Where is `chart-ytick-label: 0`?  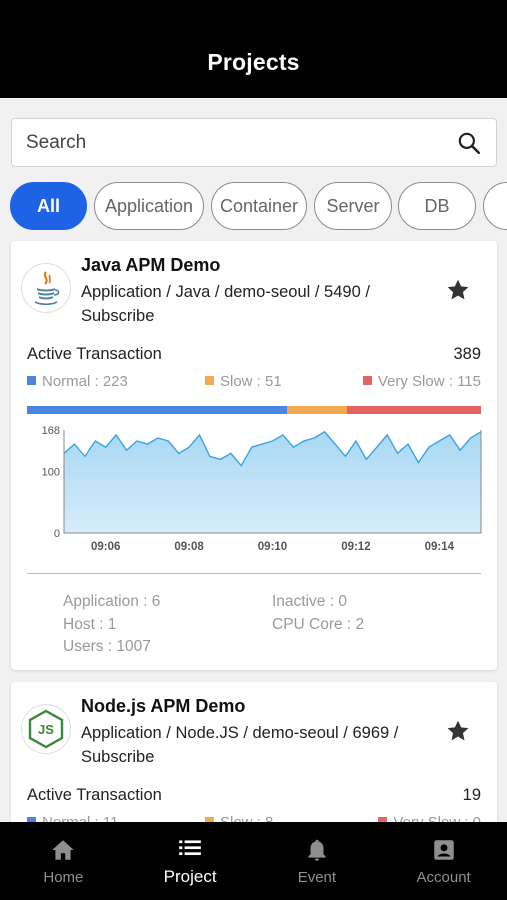 chart-ytick-label: 0 is located at coordinates (57, 534).